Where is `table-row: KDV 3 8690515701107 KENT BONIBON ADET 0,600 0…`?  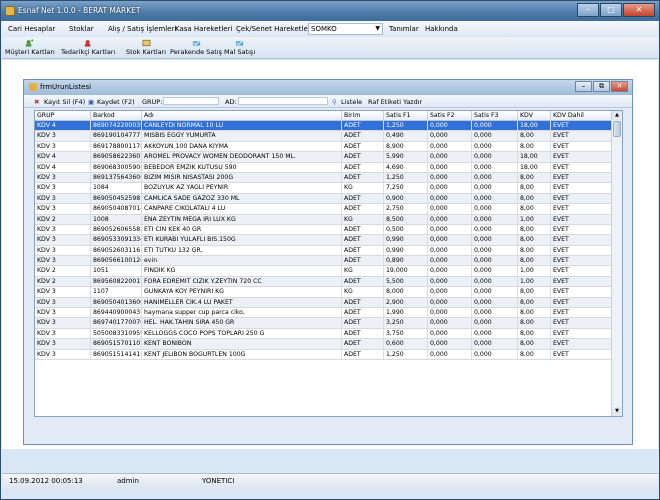
table-row: KDV 3 8690515701107 KENT BONIBON ADET 0,600 0… is located at coordinates (323, 344).